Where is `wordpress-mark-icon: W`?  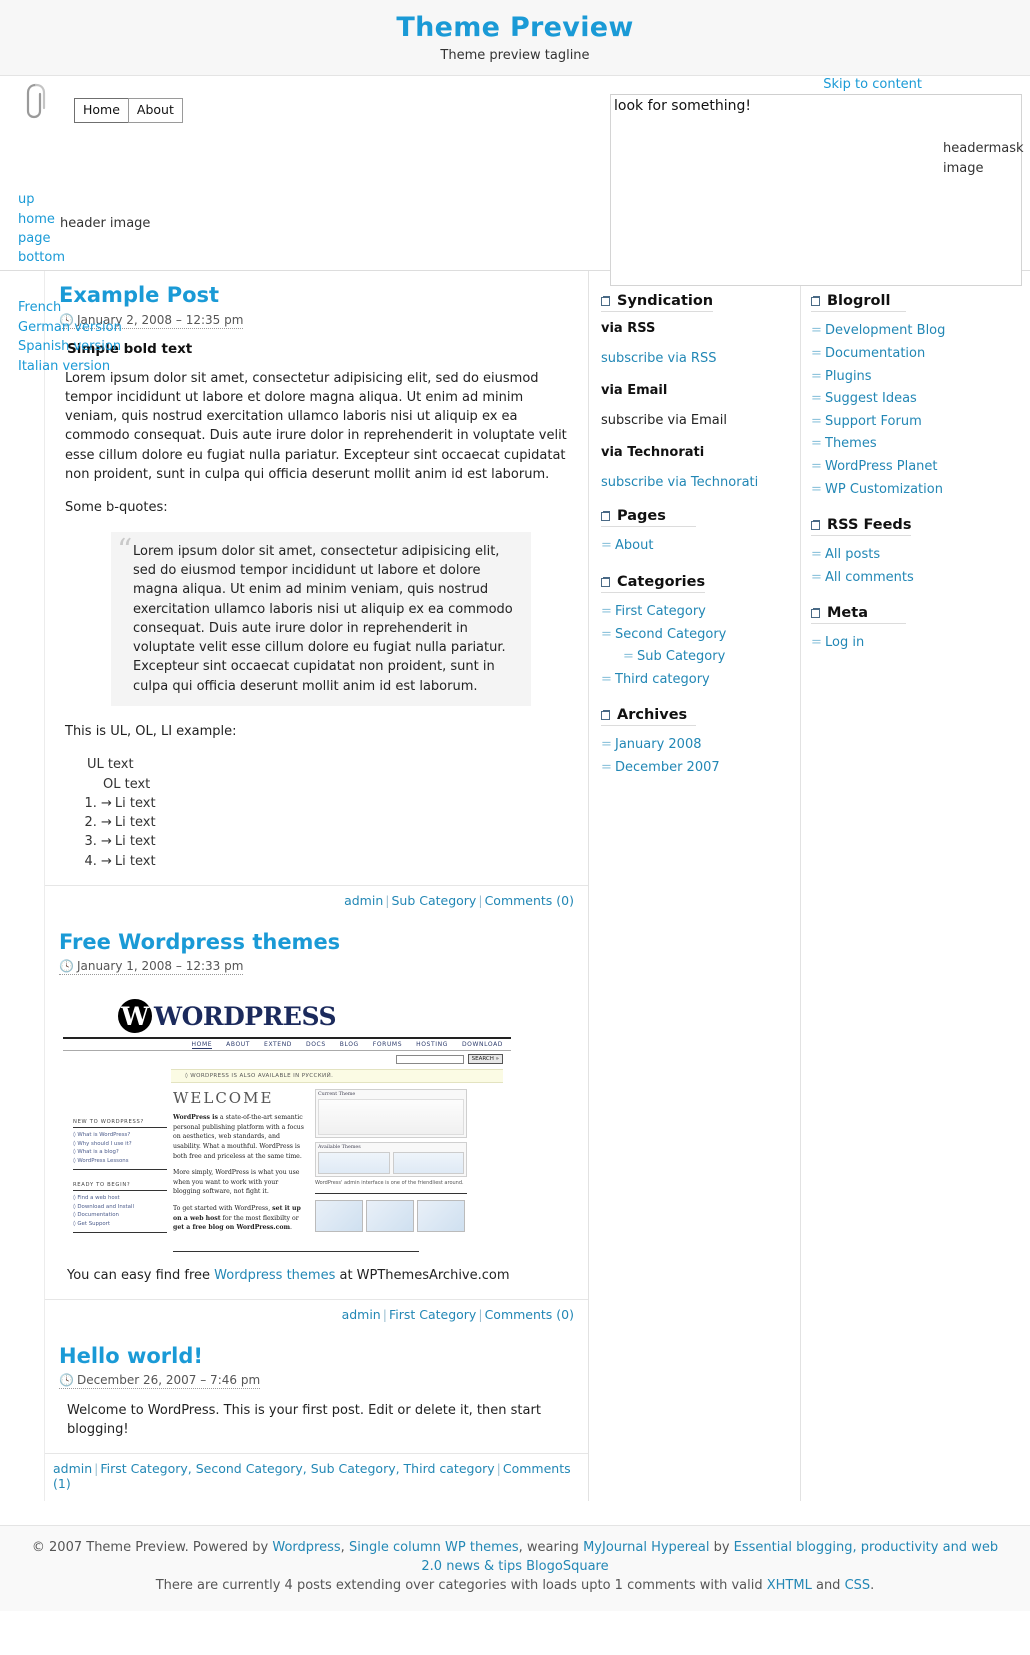
wordpress-mark-icon: W is located at coordinates (135, 1016).